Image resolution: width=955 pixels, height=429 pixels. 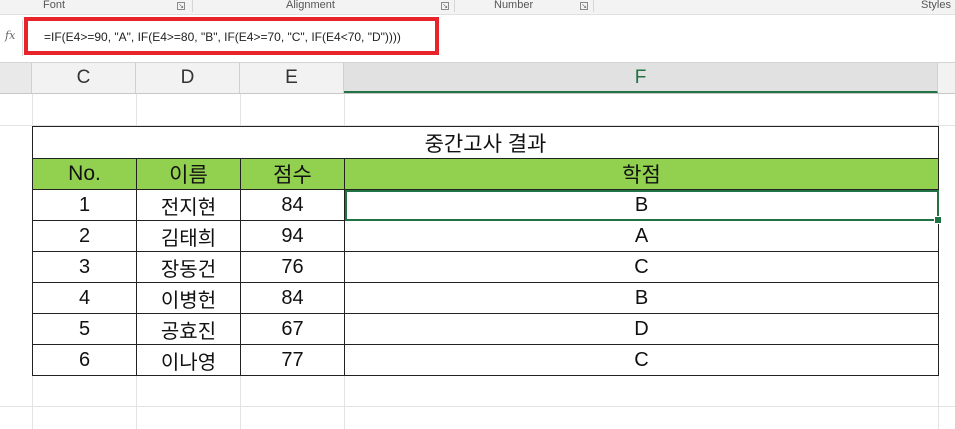 What do you see at coordinates (84, 205) in the screenshot?
I see `cell-no: 1` at bounding box center [84, 205].